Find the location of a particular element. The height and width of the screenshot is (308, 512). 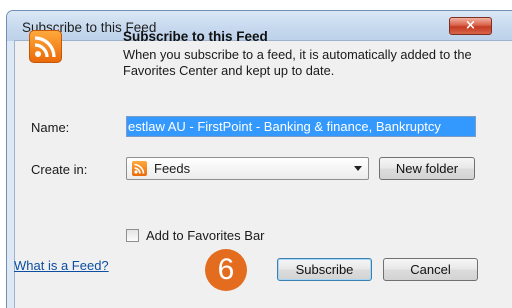

step-number-badge: 6 is located at coordinates (226, 270).